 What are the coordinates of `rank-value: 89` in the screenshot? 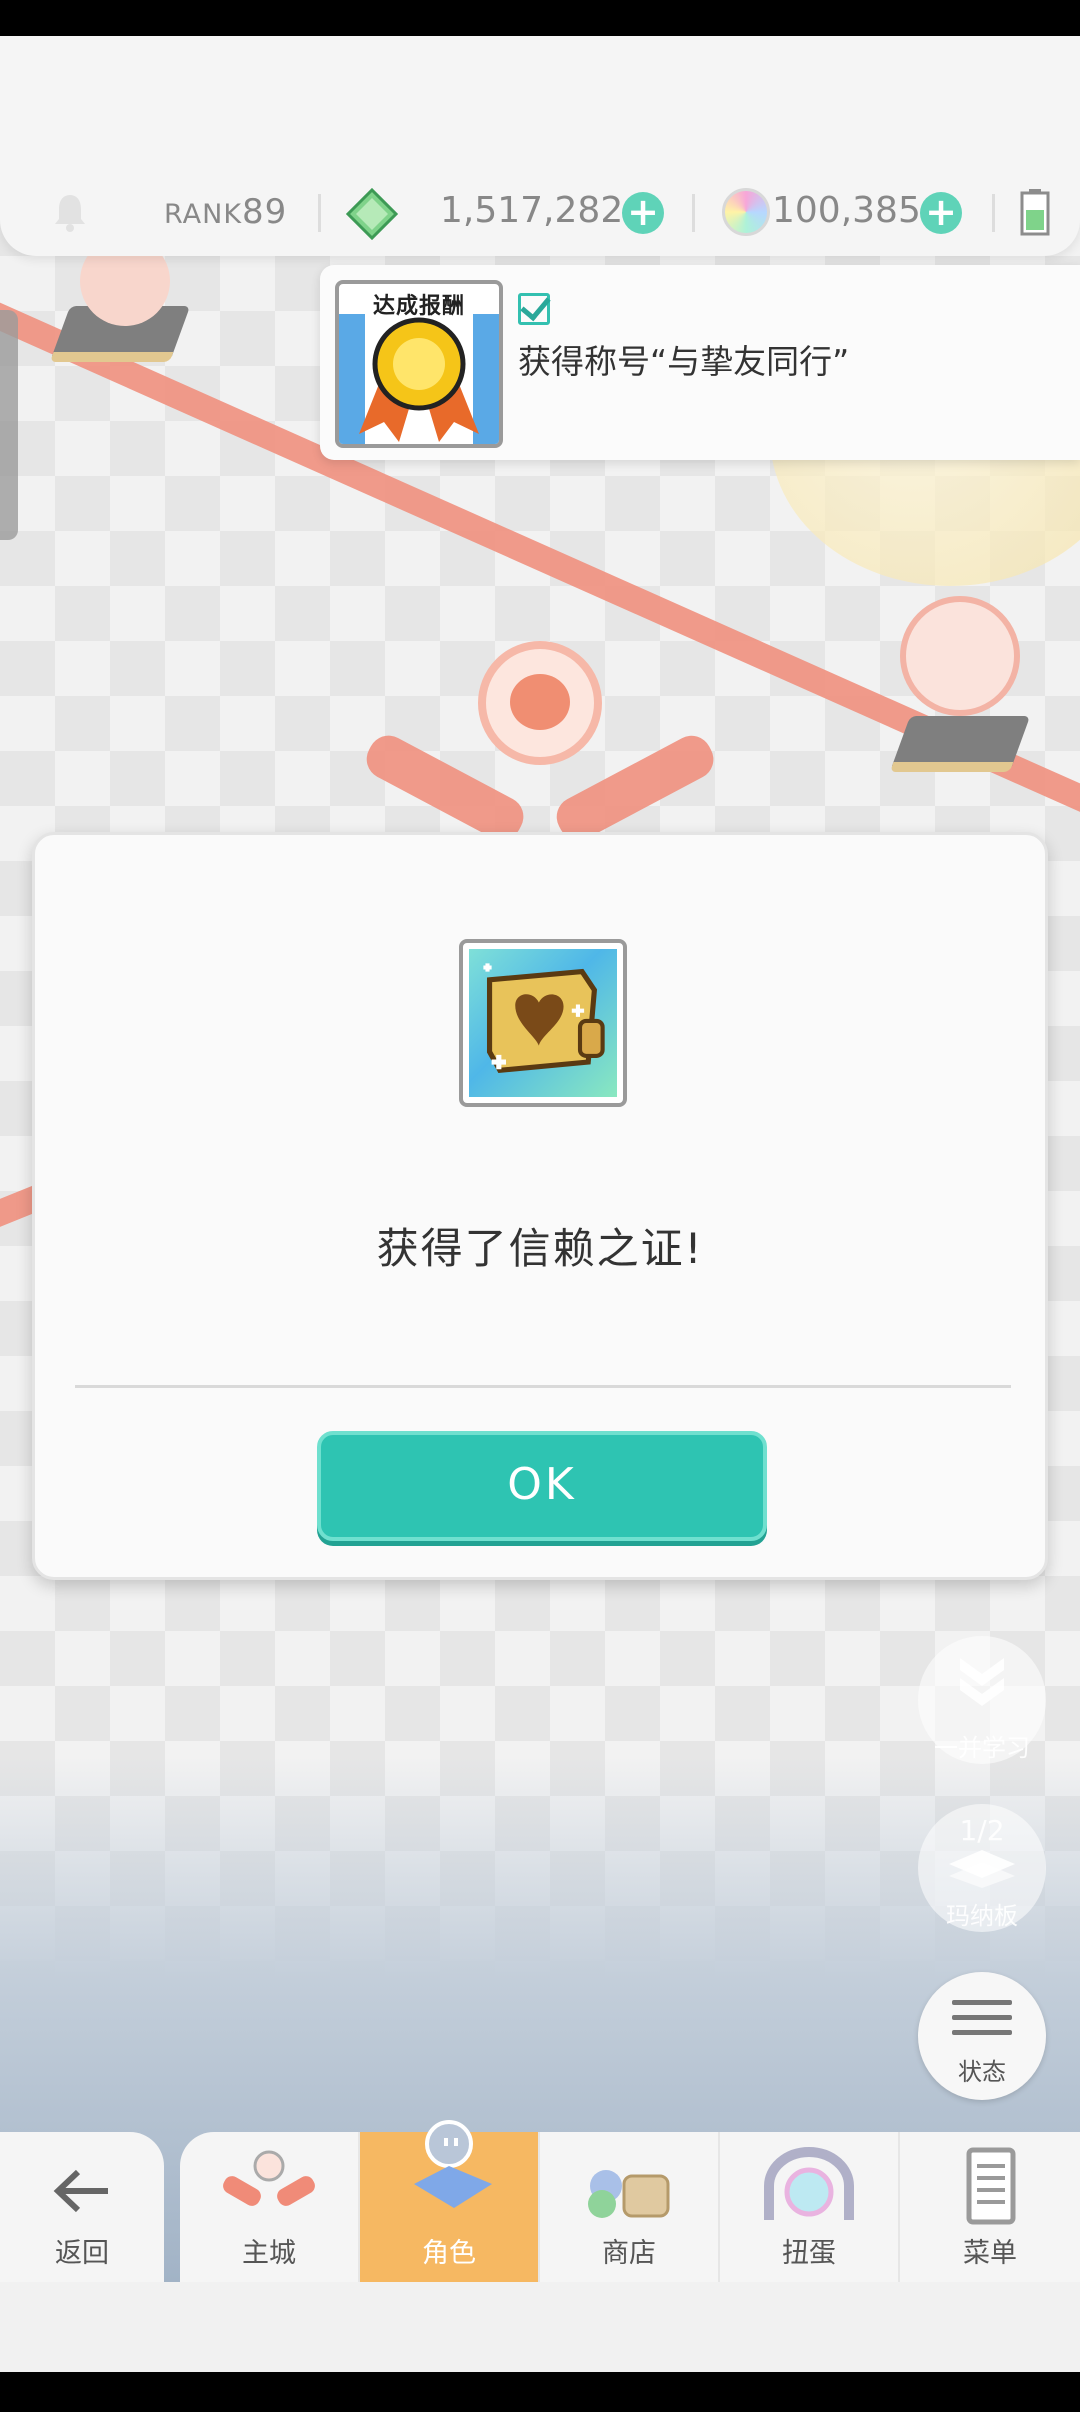 It's located at (265, 212).